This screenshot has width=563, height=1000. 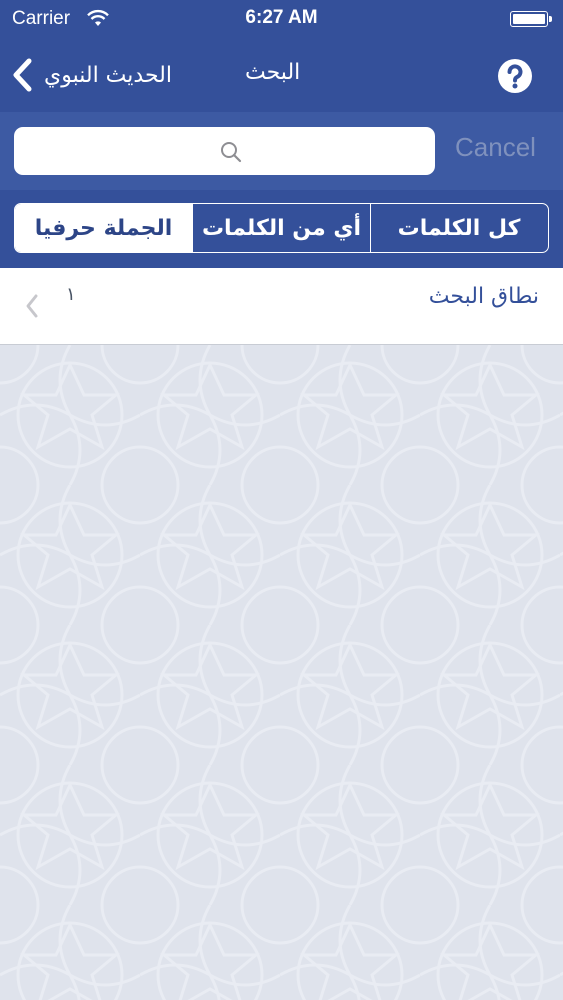 I want to click on segment-exact-phrase: الجملة حرفيا, so click(x=103, y=228).